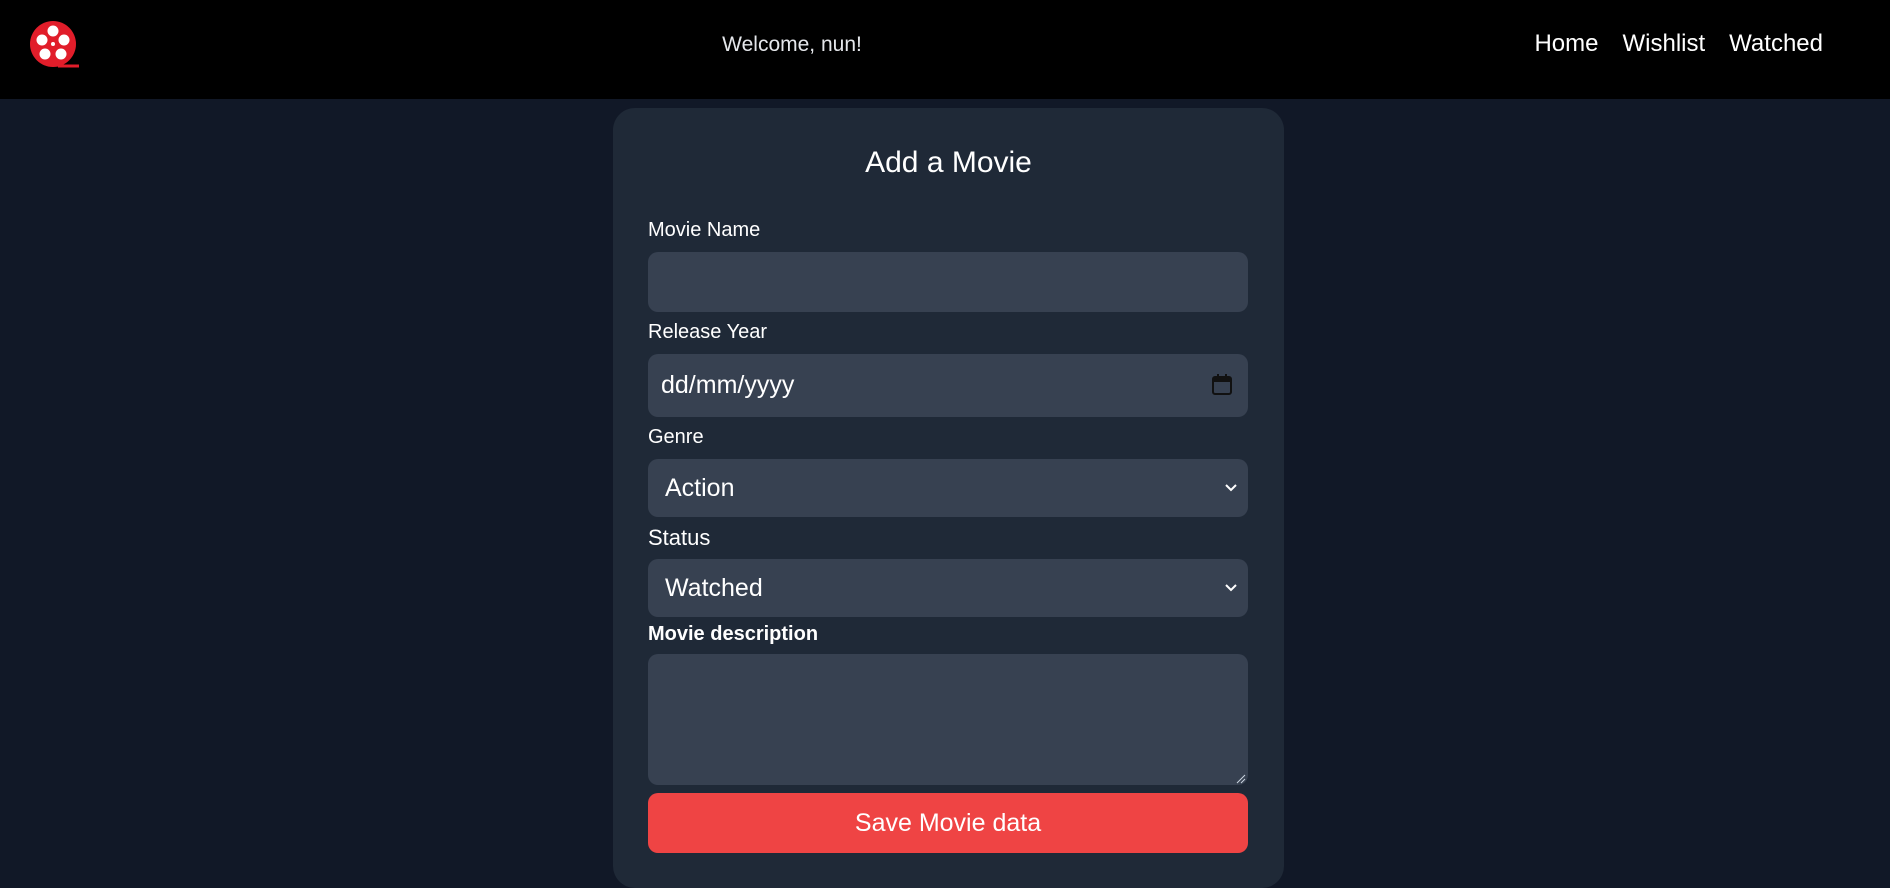 This screenshot has width=1890, height=888. I want to click on description-textarea, so click(948, 719).